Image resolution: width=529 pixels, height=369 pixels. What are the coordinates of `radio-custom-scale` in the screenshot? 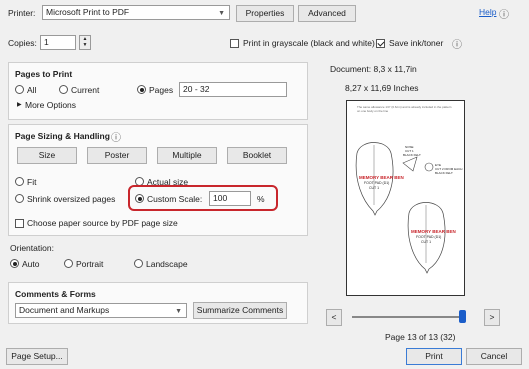 It's located at (139, 198).